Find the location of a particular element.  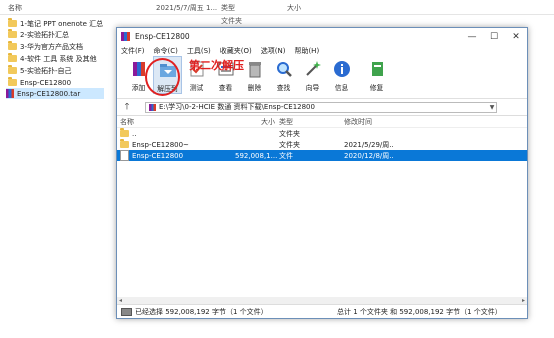

repair-icon is located at coordinates (377, 69).